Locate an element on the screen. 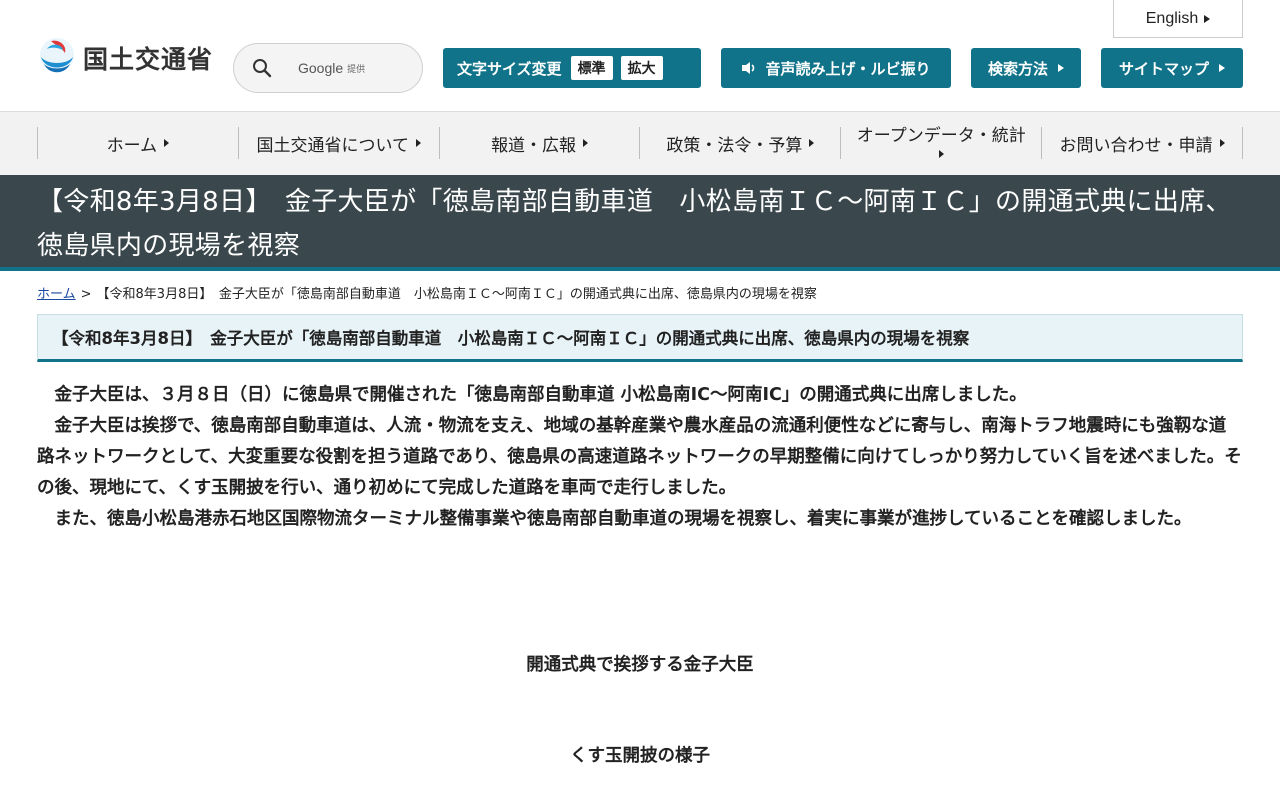  english-language-button: English is located at coordinates (1178, 19).